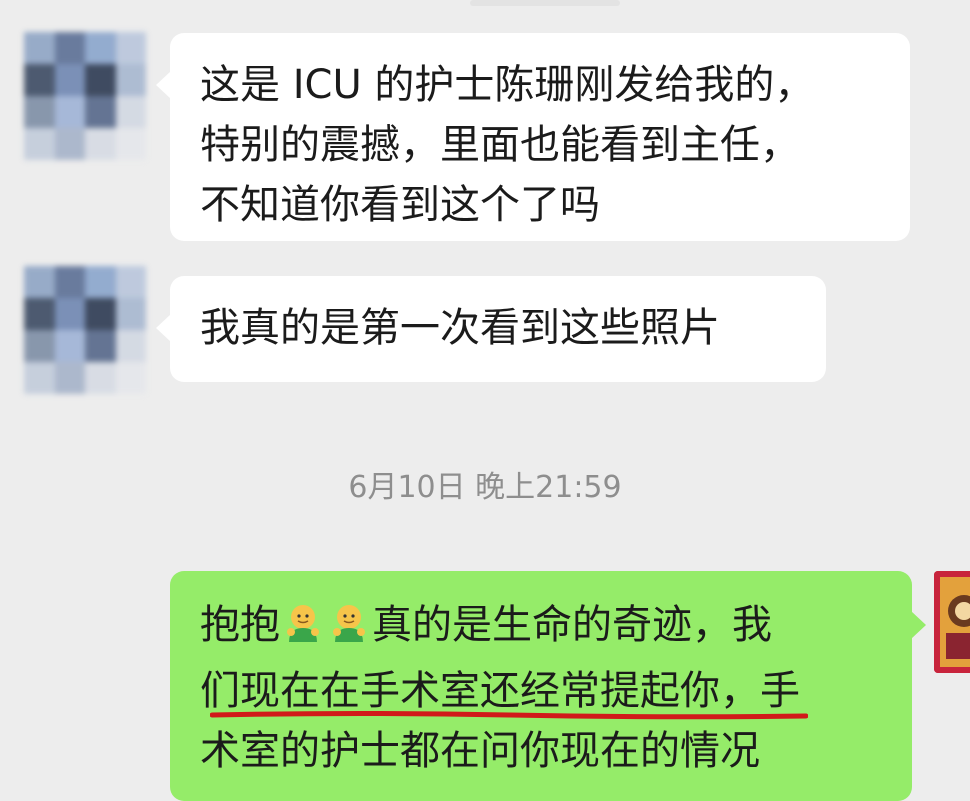 The width and height of the screenshot is (970, 801). I want to click on message-line: 术室的护士都在问你现在的情况, so click(480, 751).